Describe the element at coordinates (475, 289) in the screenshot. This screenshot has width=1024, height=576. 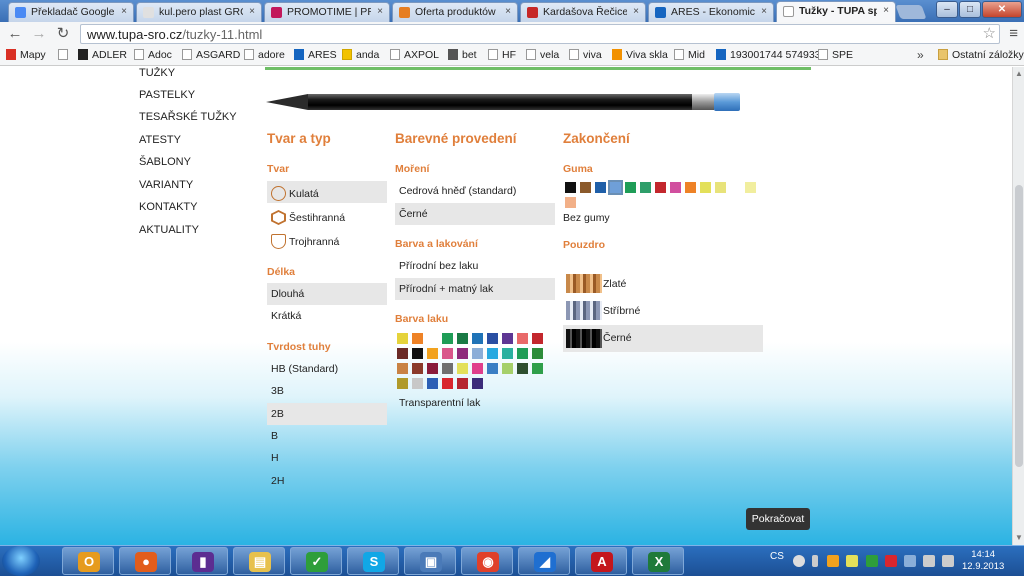
I see `option-lacquer-natural-matte: Přírodní + matný lak` at that location.